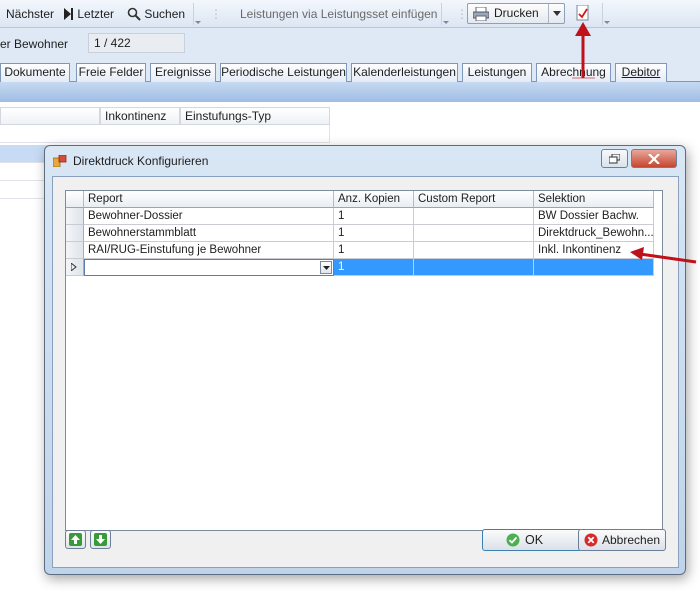 Image resolution: width=700 pixels, height=591 pixels. What do you see at coordinates (209, 199) in the screenshot?
I see `column-header-report: Report` at bounding box center [209, 199].